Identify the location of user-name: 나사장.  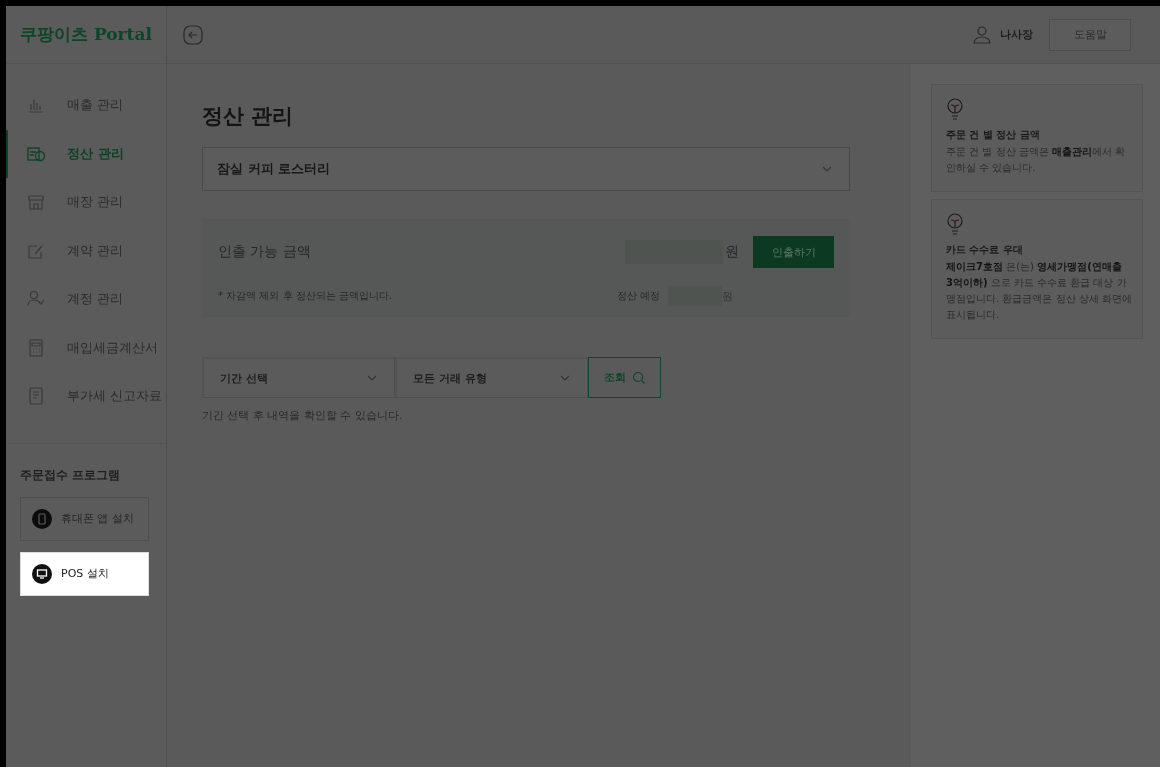
(1016, 34).